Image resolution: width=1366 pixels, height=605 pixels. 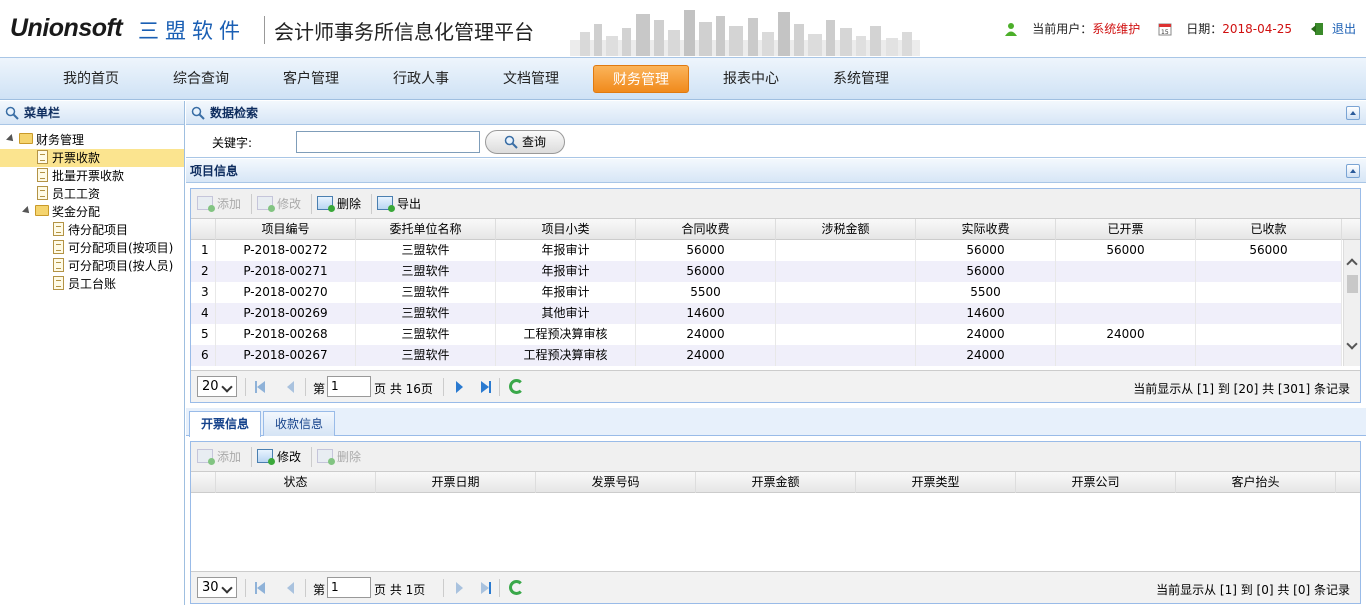 I want to click on column-header: 状态, so click(x=296, y=482).